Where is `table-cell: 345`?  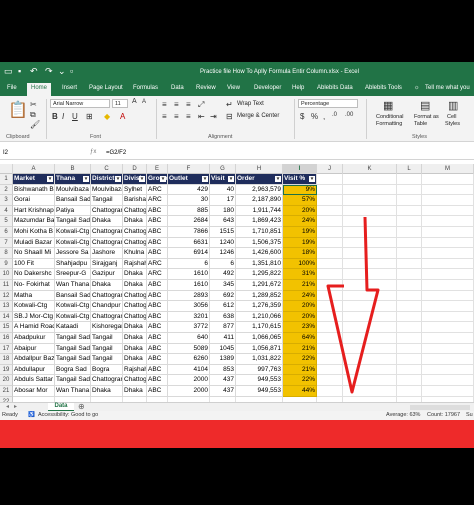 table-cell: 345 is located at coordinates (223, 285).